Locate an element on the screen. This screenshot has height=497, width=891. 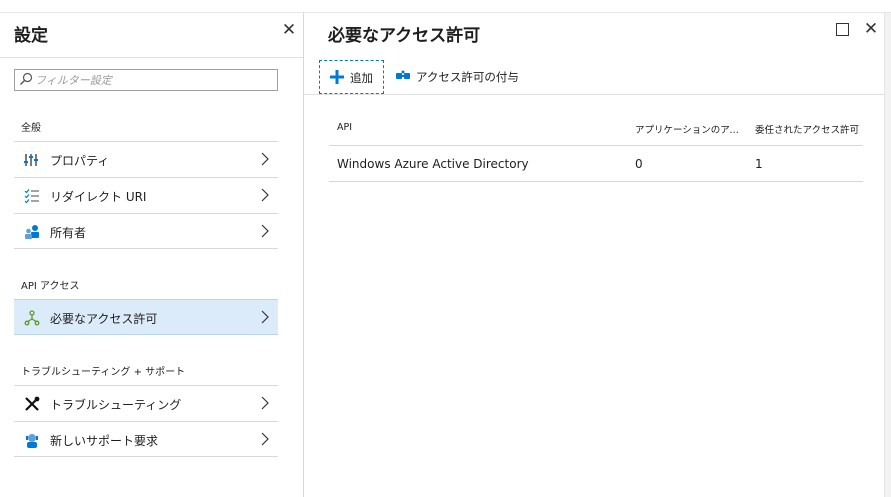
section-title-api-access: API アクセス is located at coordinates (50, 286).